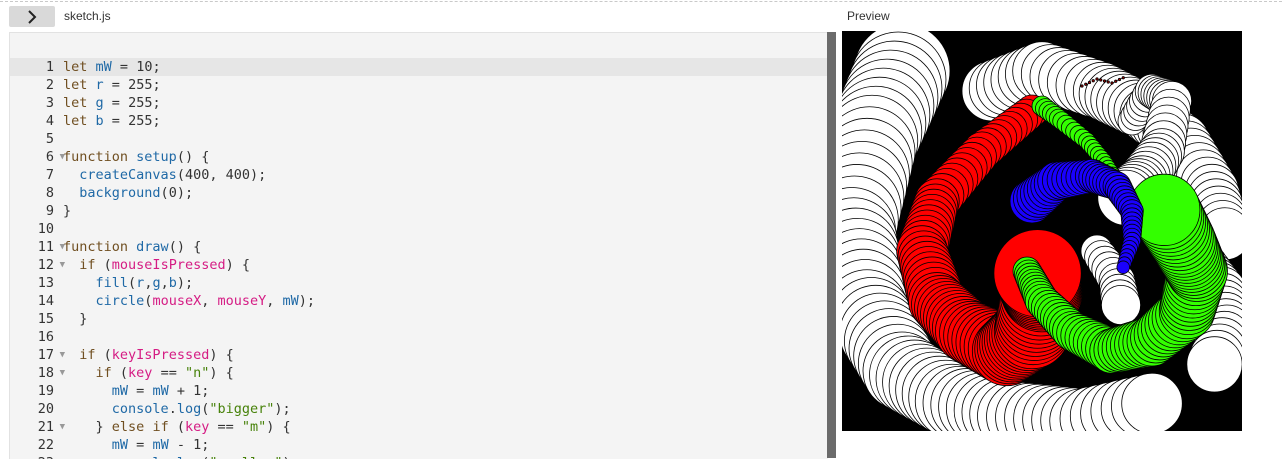 Image resolution: width=1282 pixels, height=459 pixels. I want to click on line-number: 4, so click(49, 121).